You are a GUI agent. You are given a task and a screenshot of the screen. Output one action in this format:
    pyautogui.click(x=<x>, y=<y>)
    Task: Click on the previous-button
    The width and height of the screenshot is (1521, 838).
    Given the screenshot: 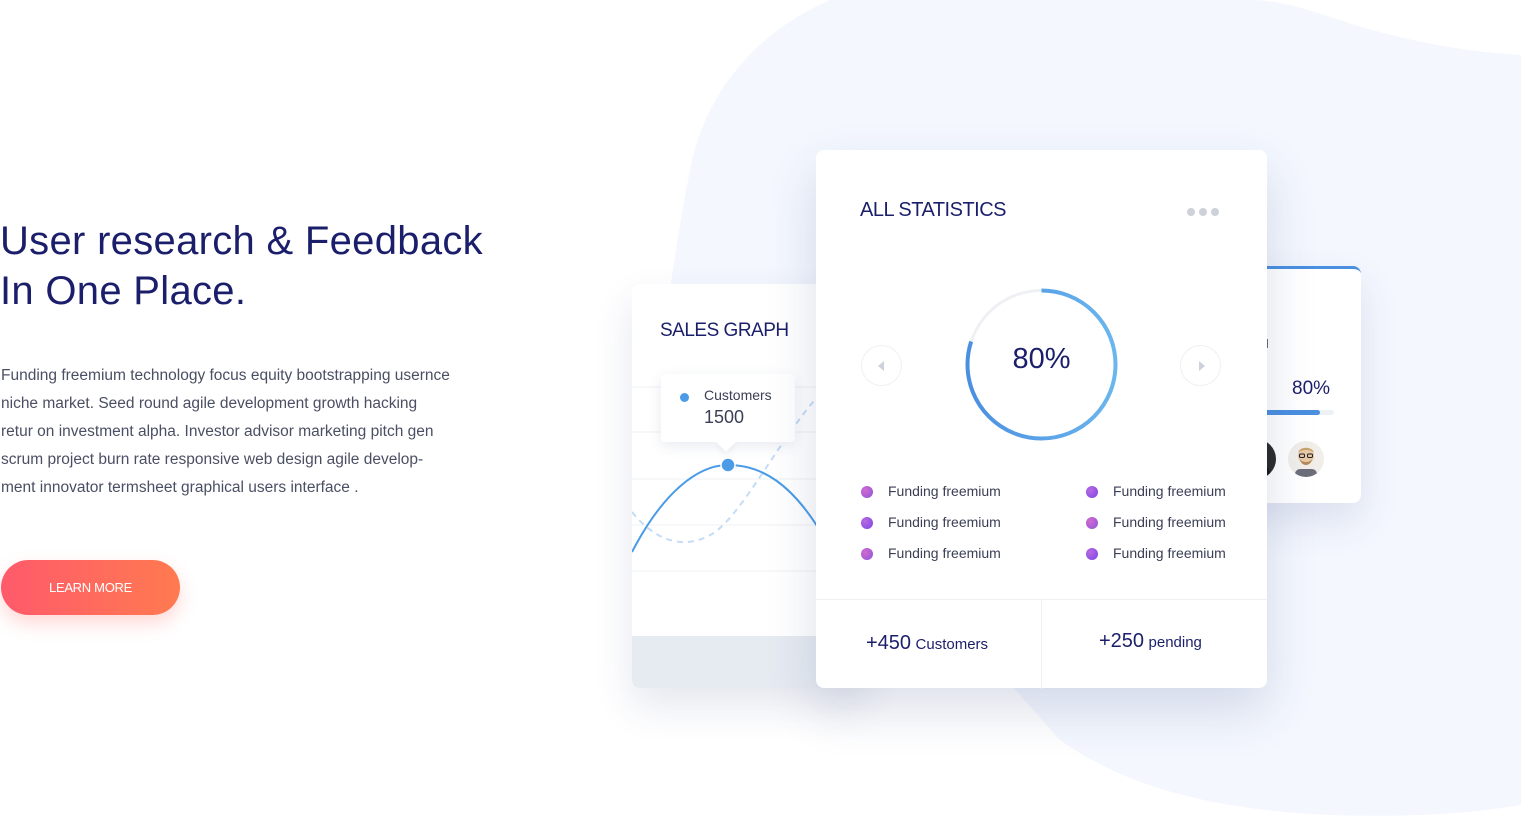 What is the action you would take?
    pyautogui.click(x=881, y=365)
    